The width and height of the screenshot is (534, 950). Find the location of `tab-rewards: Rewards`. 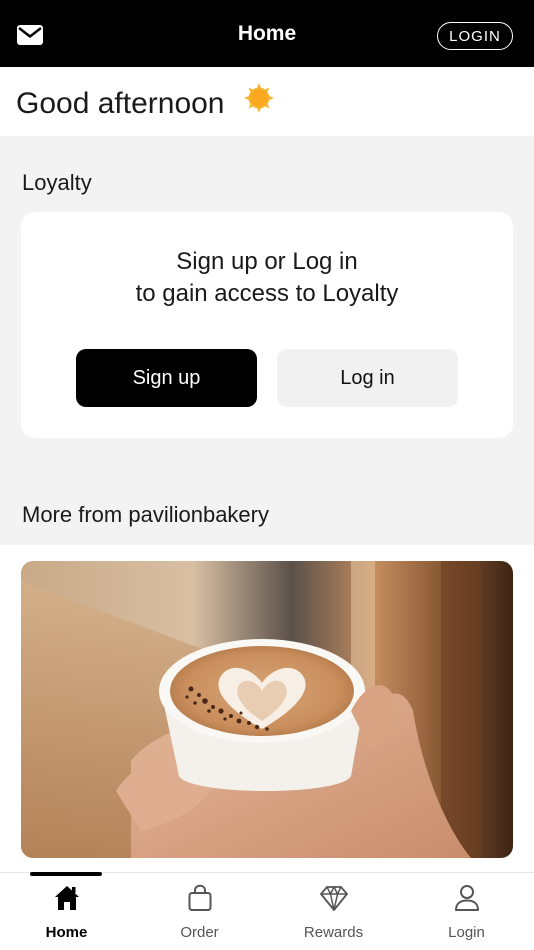

tab-rewards: Rewards is located at coordinates (333, 911).